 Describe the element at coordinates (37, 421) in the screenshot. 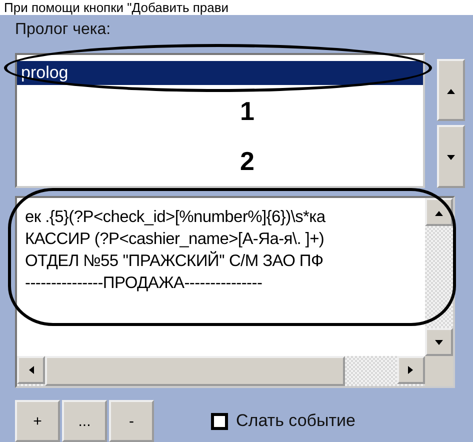

I see `toolbar-button: +` at that location.